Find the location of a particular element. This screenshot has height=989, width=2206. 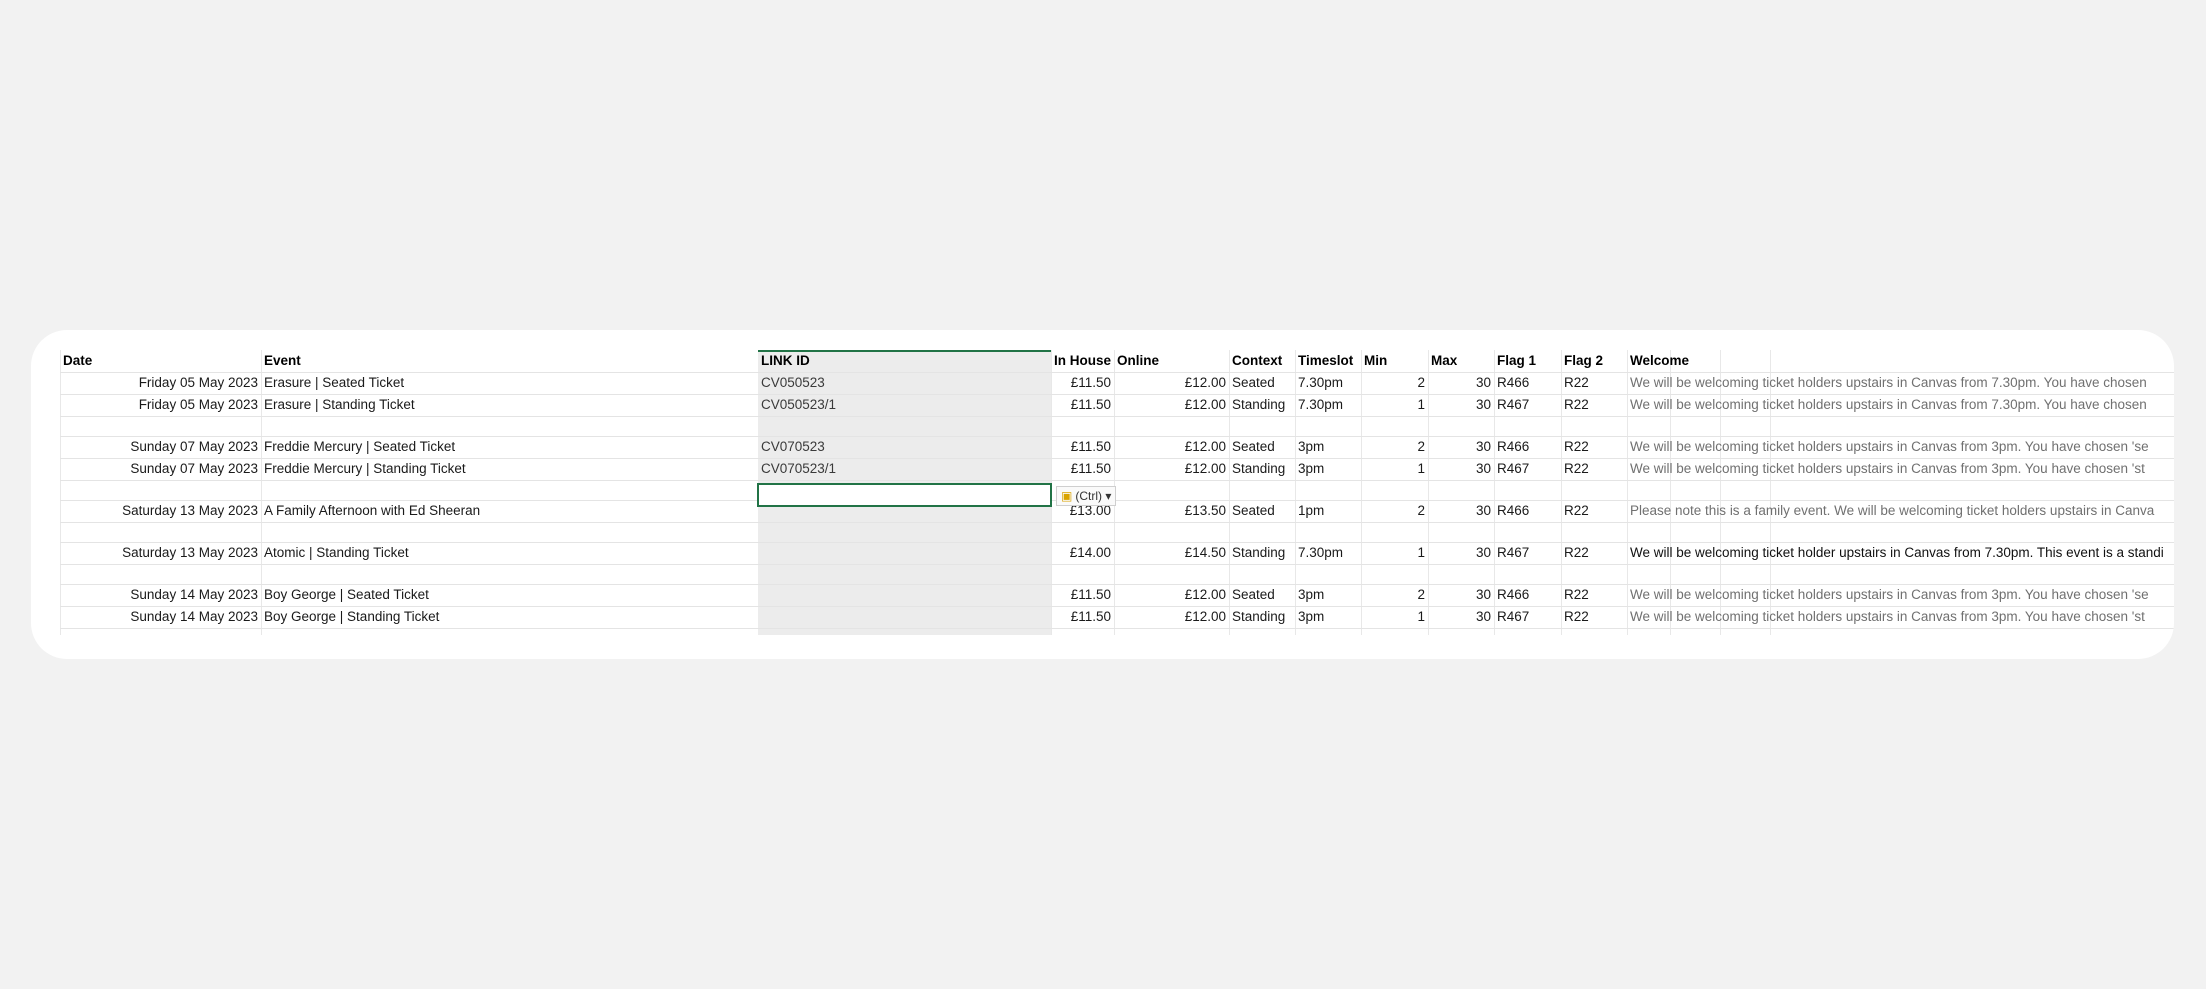

cell-event: Atomic | Standing Ticket is located at coordinates (509, 553).